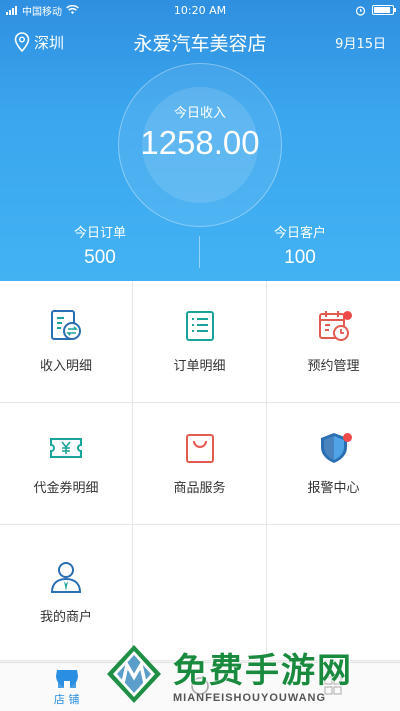 The width and height of the screenshot is (400, 711). I want to click on menu-item-label: 代金券明细, so click(66, 488).